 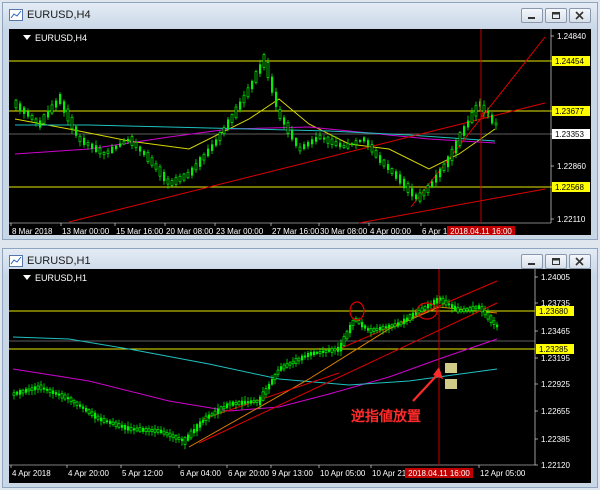 I want to click on price-tick-label: 1.22655, so click(x=555, y=411).